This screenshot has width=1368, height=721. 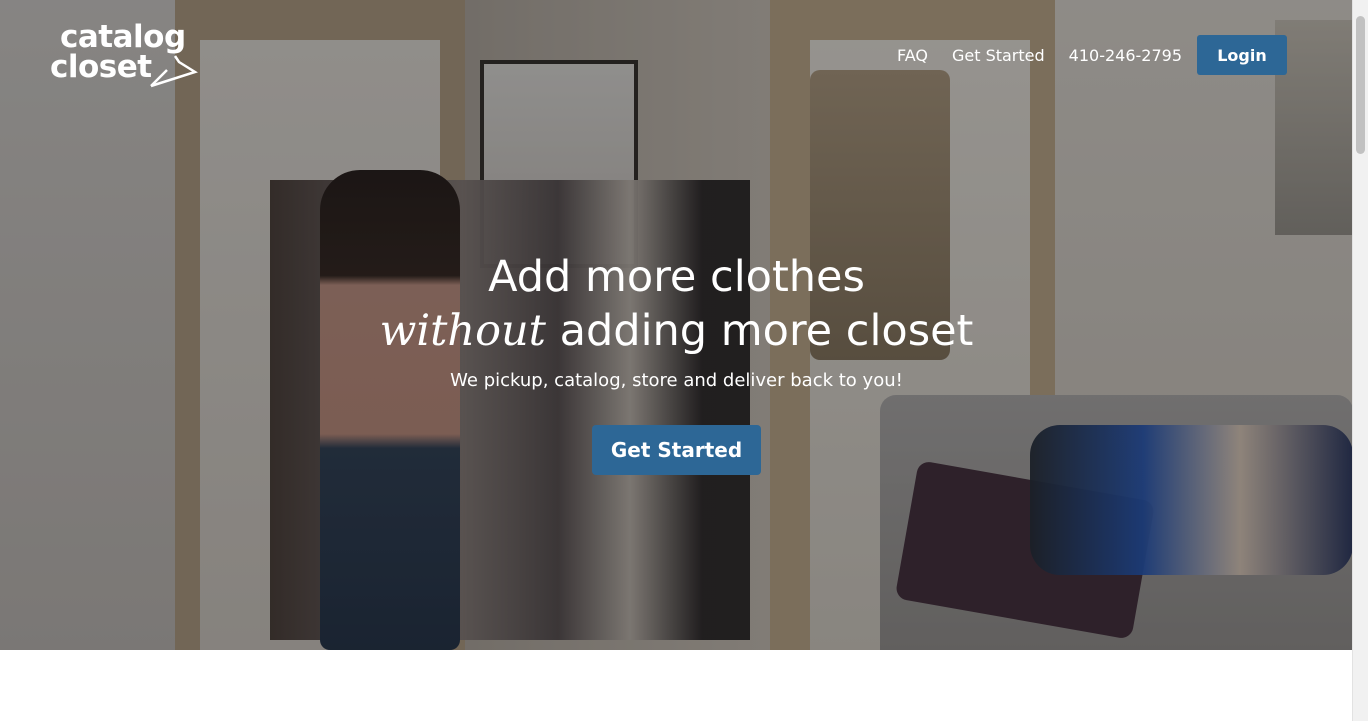 I want to click on page-scrollbar, so click(x=1360, y=360).